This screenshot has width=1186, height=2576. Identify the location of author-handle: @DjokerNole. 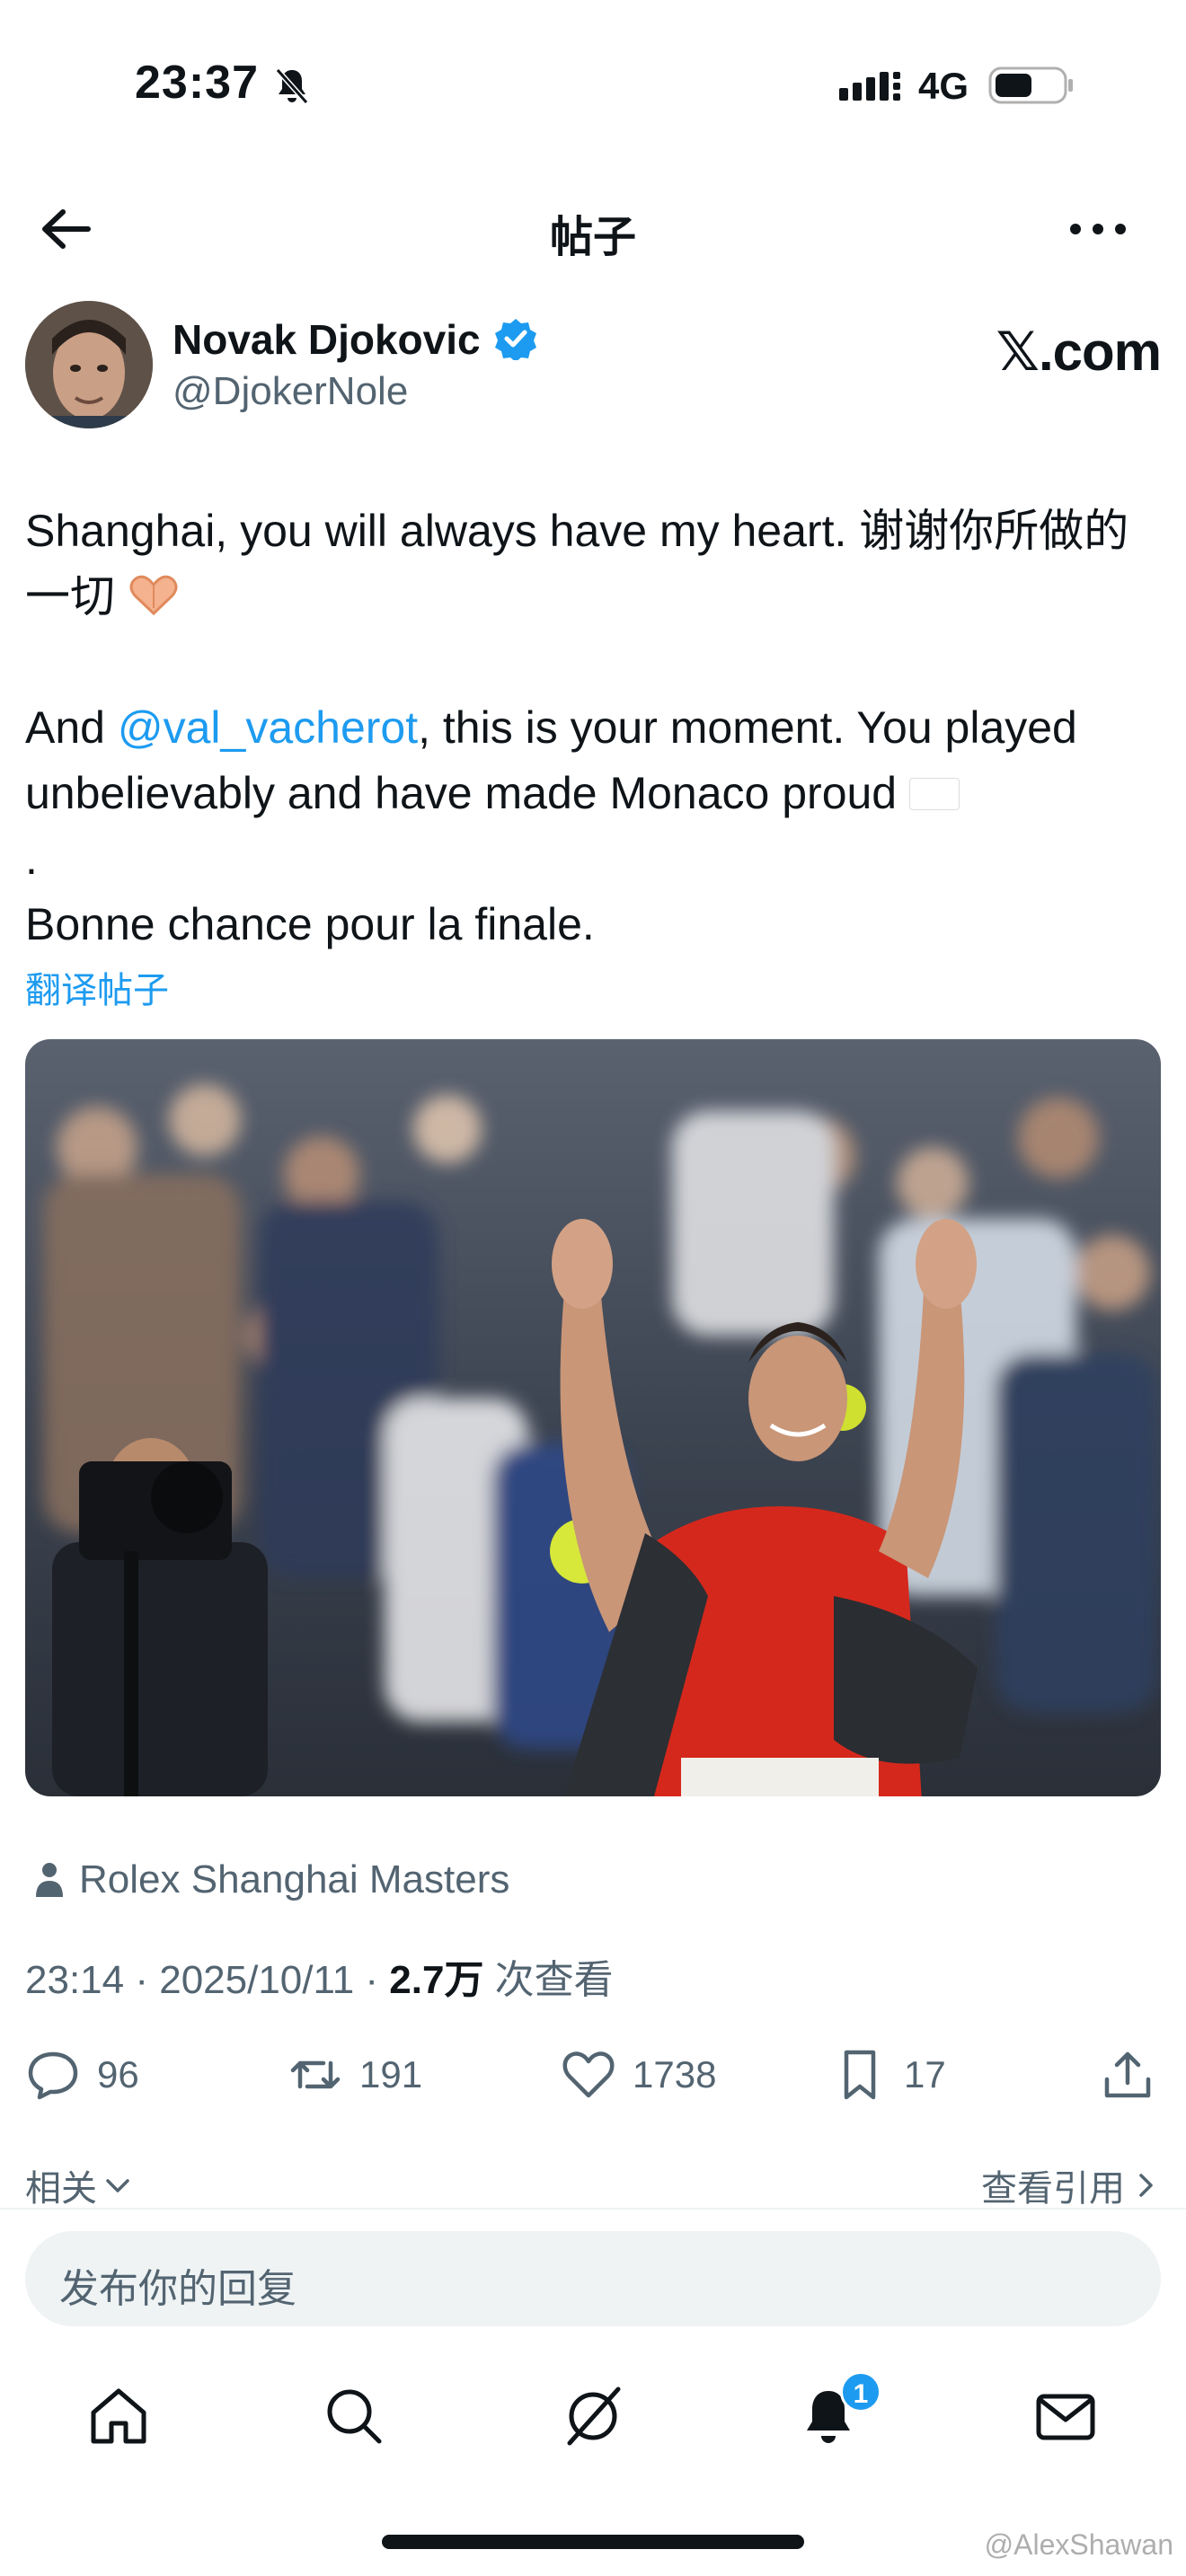
(290, 391).